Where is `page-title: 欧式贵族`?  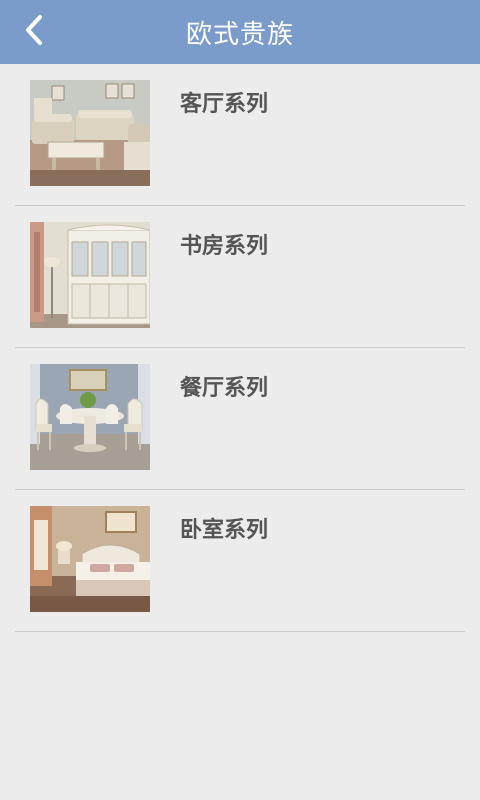
page-title: 欧式贵族 is located at coordinates (239, 34).